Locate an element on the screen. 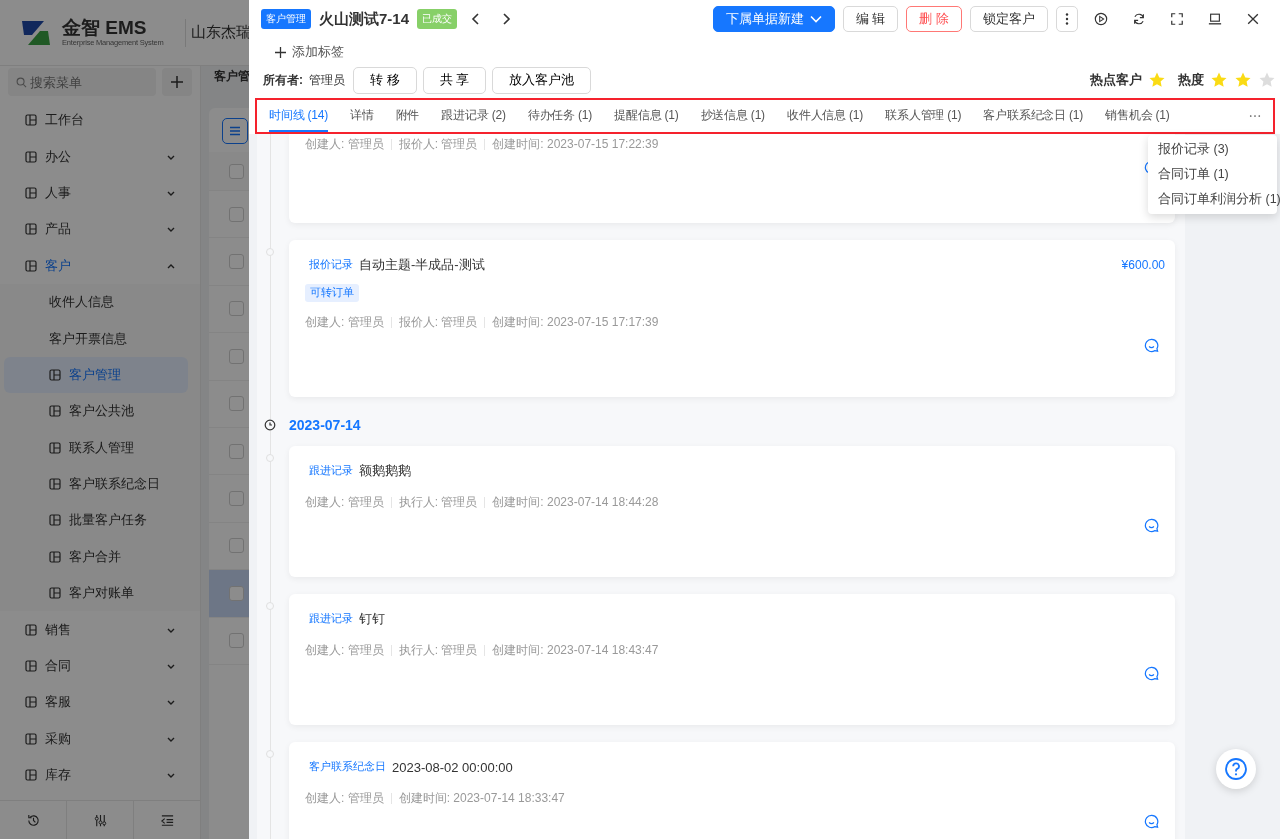  tab: 客户联系纪念日 (1) is located at coordinates (1033, 116).